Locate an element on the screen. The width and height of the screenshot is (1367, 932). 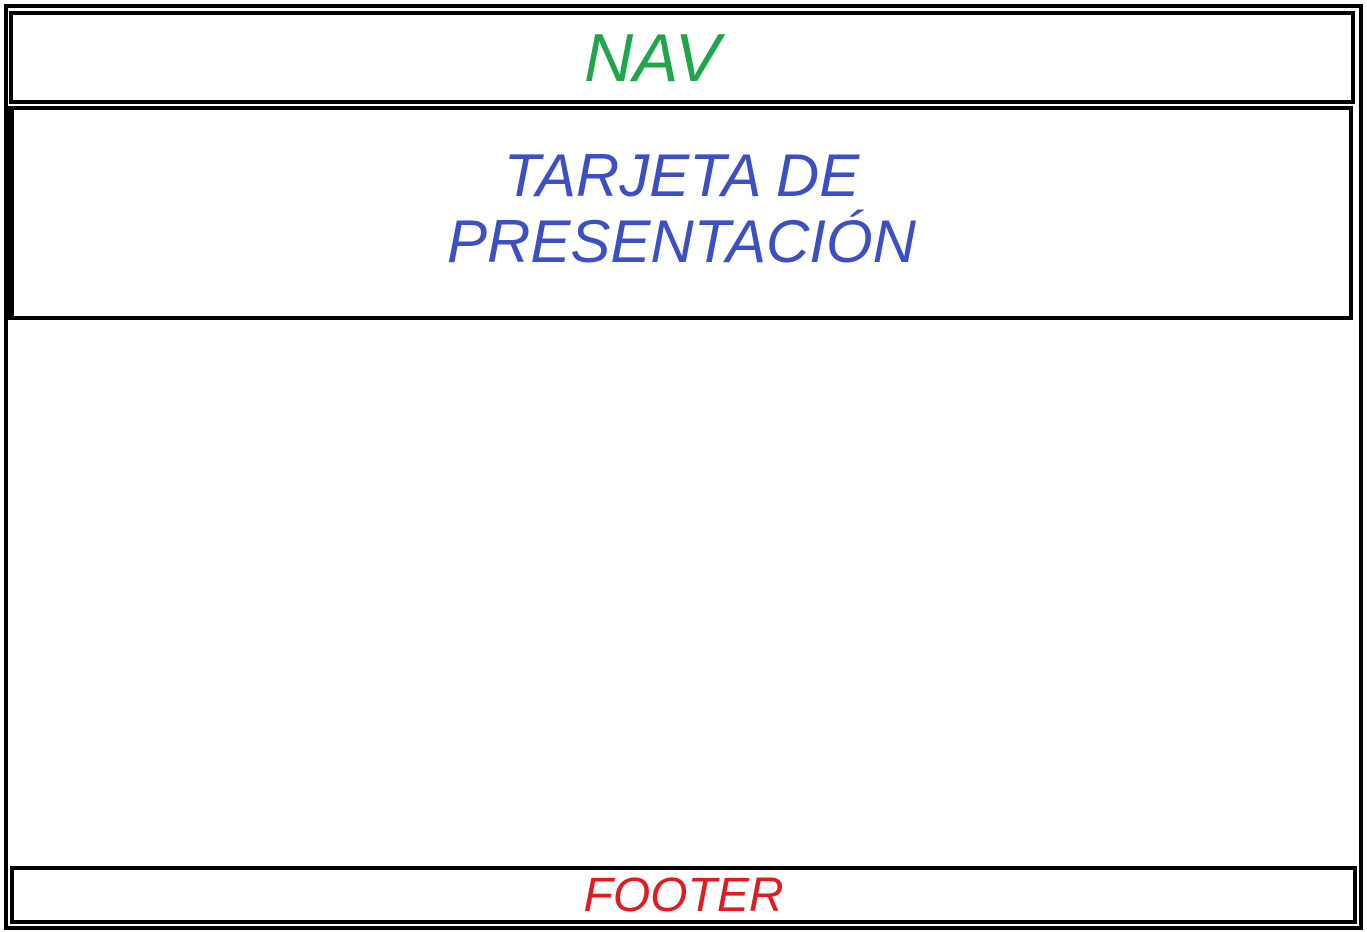
hero-title: TARJETA DE PRESENTACIÓN is located at coordinates (681, 209).